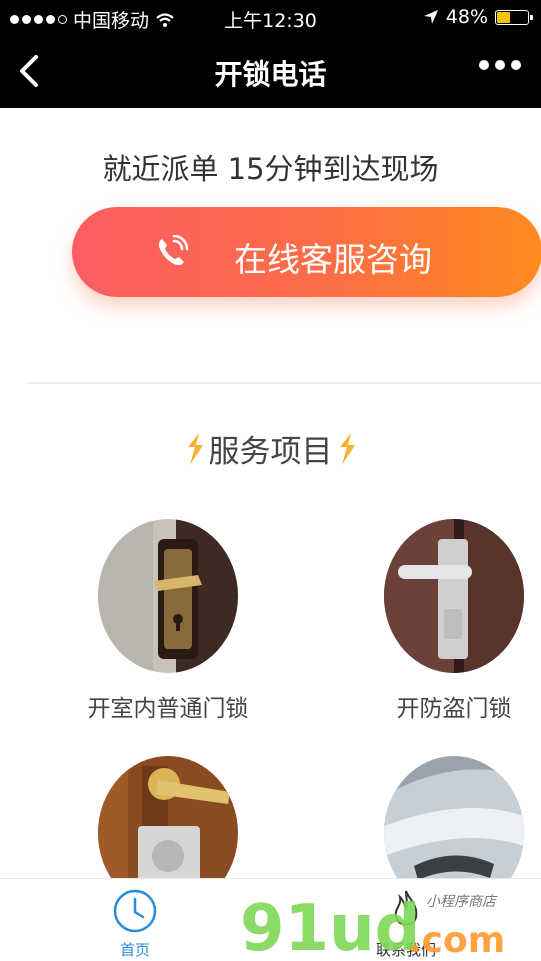  Describe the element at coordinates (168, 596) in the screenshot. I see `indoor-lock-image` at that location.